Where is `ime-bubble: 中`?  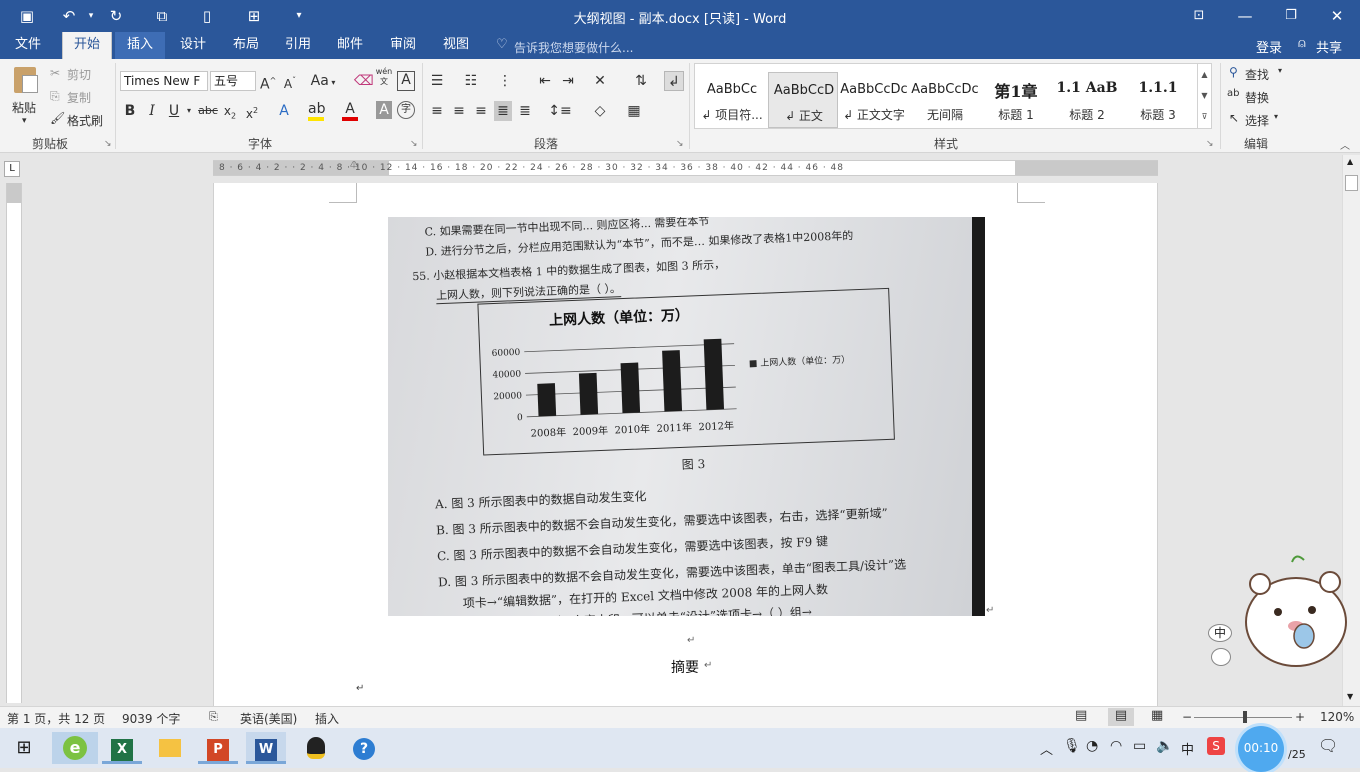 ime-bubble: 中 is located at coordinates (1220, 633).